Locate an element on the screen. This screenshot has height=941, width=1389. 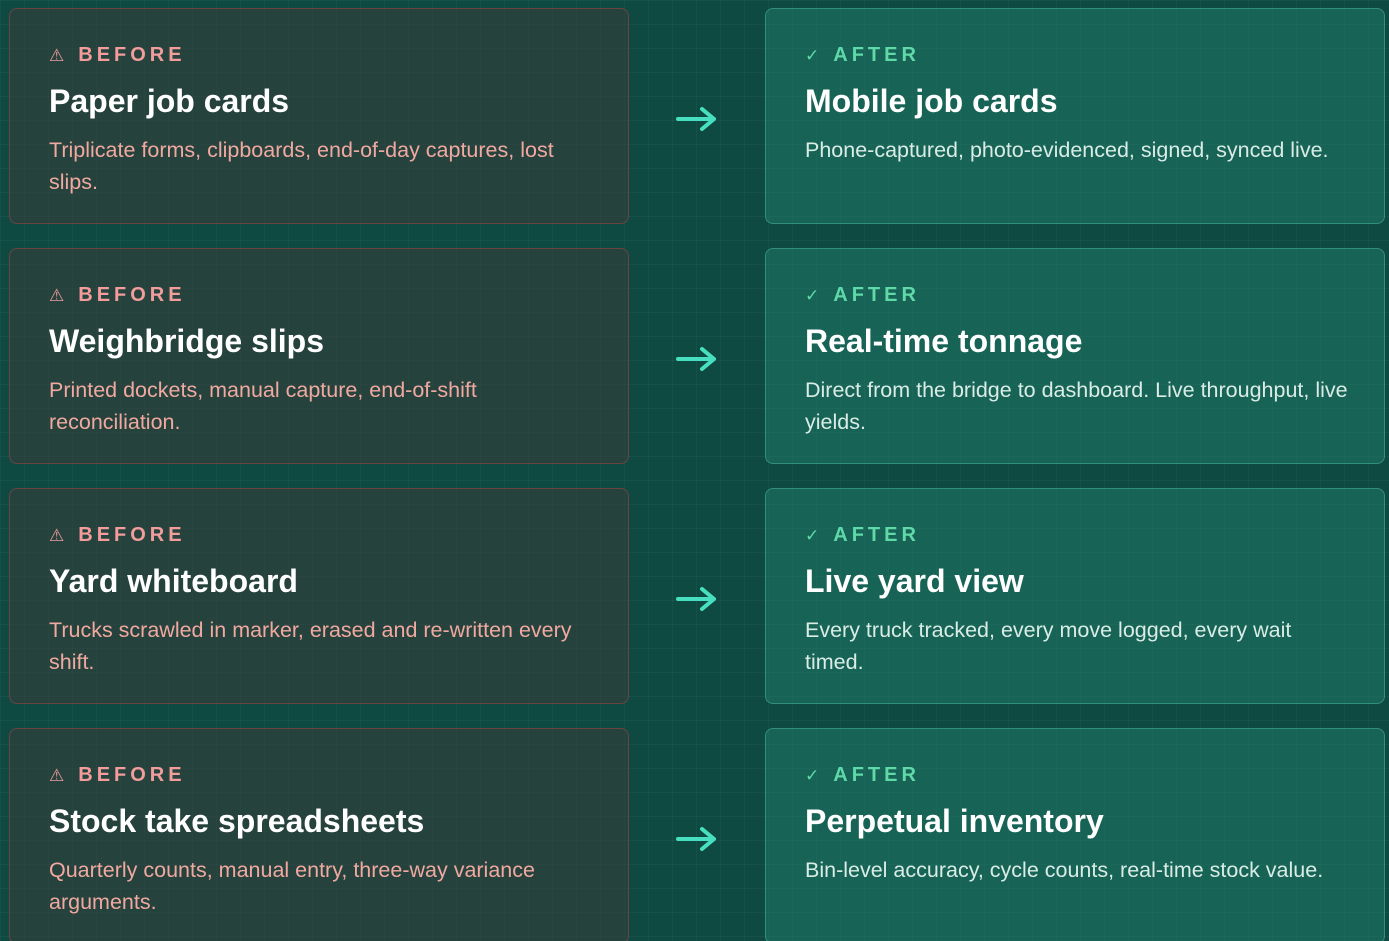
before-title: Paper job cards is located at coordinates (169, 101).